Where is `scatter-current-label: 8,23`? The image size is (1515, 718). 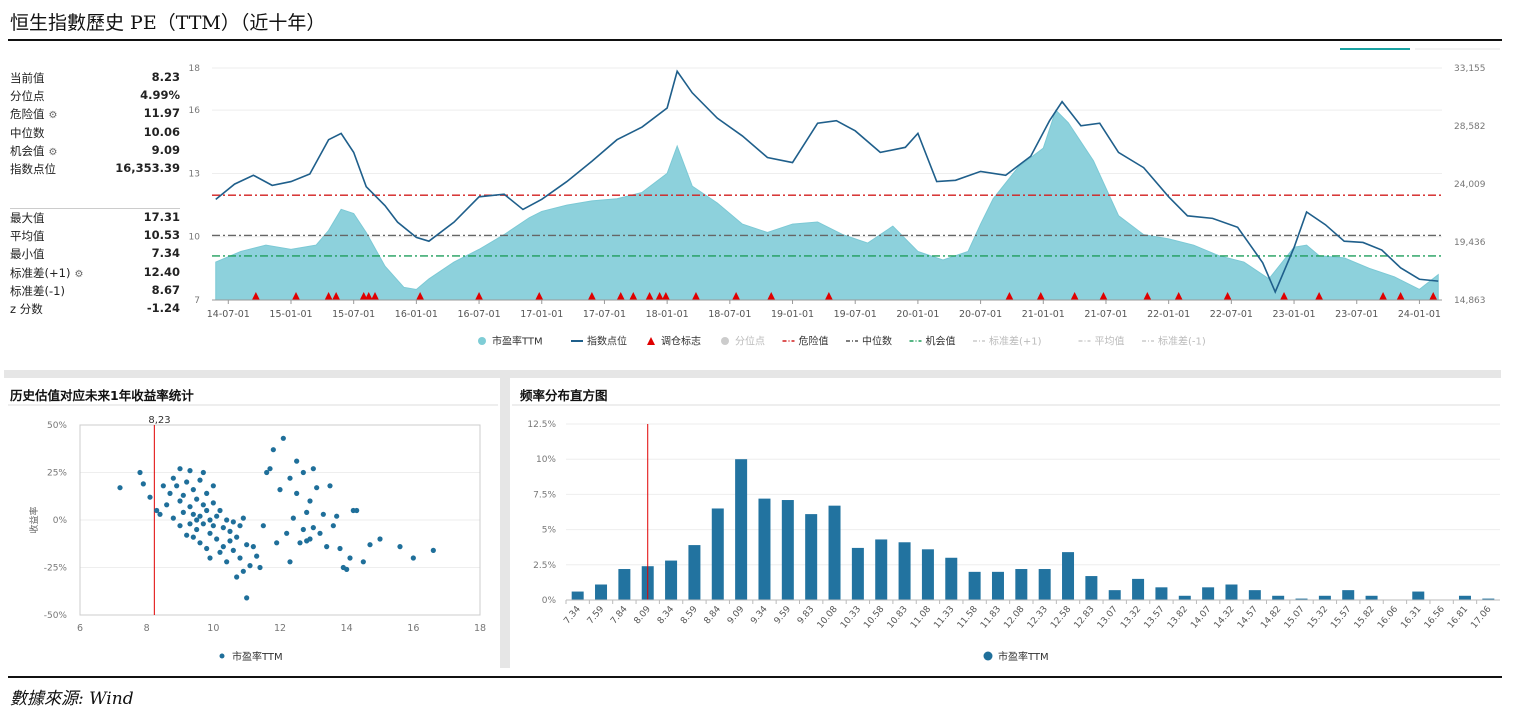 scatter-current-label: 8,23 is located at coordinates (159, 420).